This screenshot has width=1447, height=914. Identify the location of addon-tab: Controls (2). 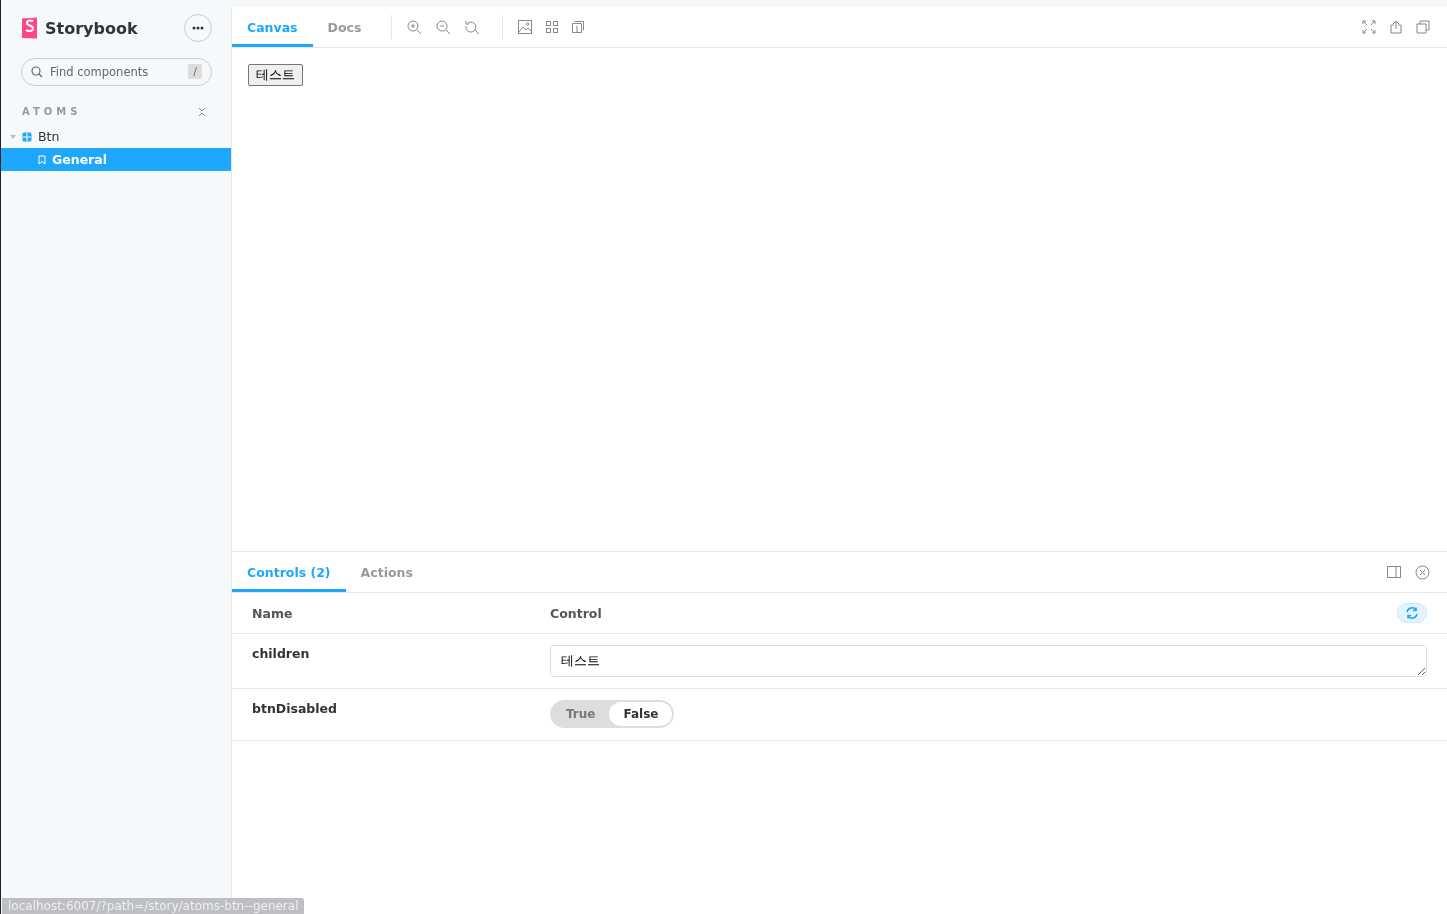
(289, 572).